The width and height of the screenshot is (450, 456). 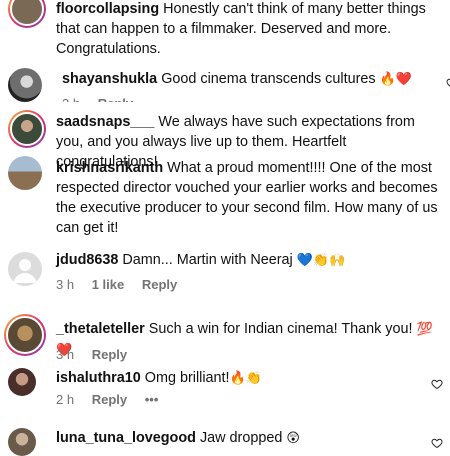 I want to click on avatar-shayanshukla, so click(x=25, y=85).